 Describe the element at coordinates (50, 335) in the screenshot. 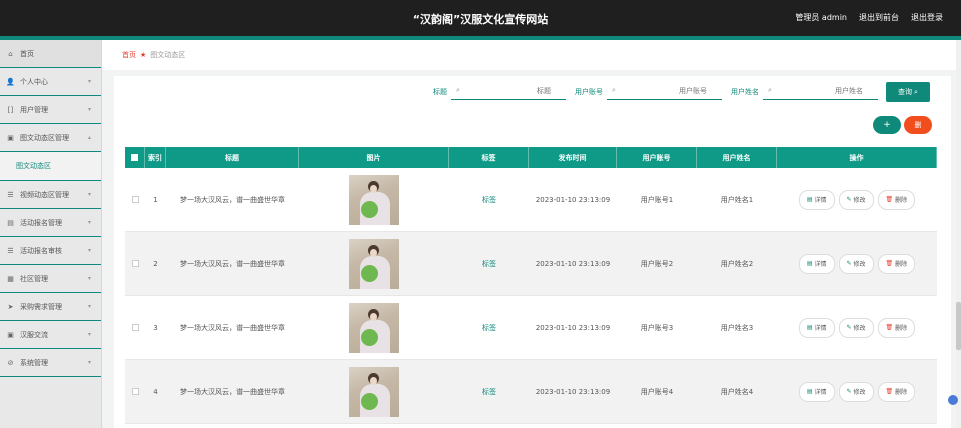

I see `sidebar-item-hanfu-chat: ▣ 汉服交流 ▾` at that location.